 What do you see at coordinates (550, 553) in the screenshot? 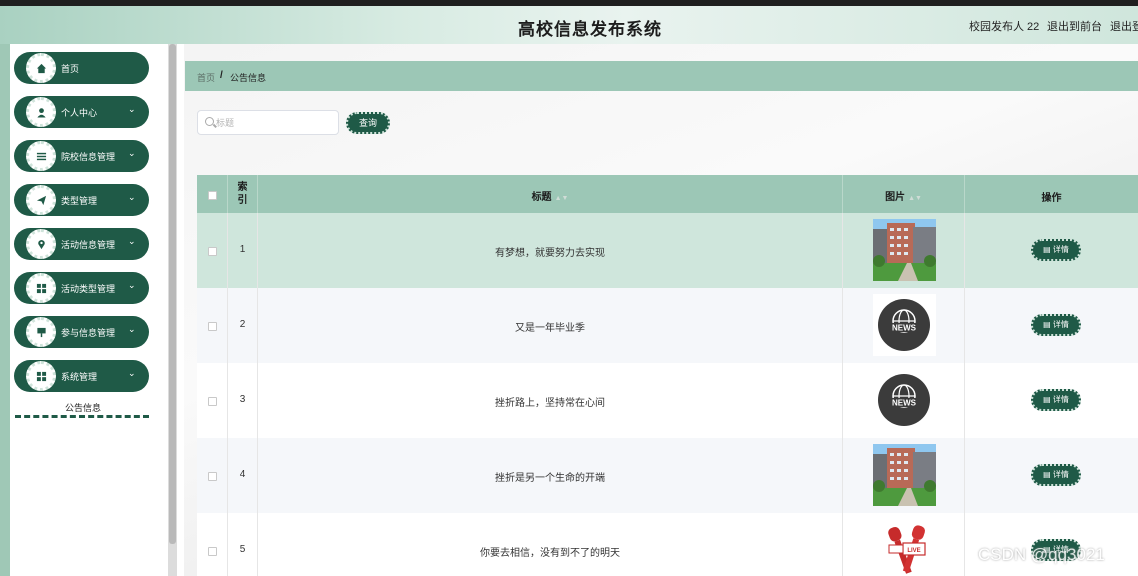
I see `row-title: 你要去相信，没有到不了的明天` at bounding box center [550, 553].